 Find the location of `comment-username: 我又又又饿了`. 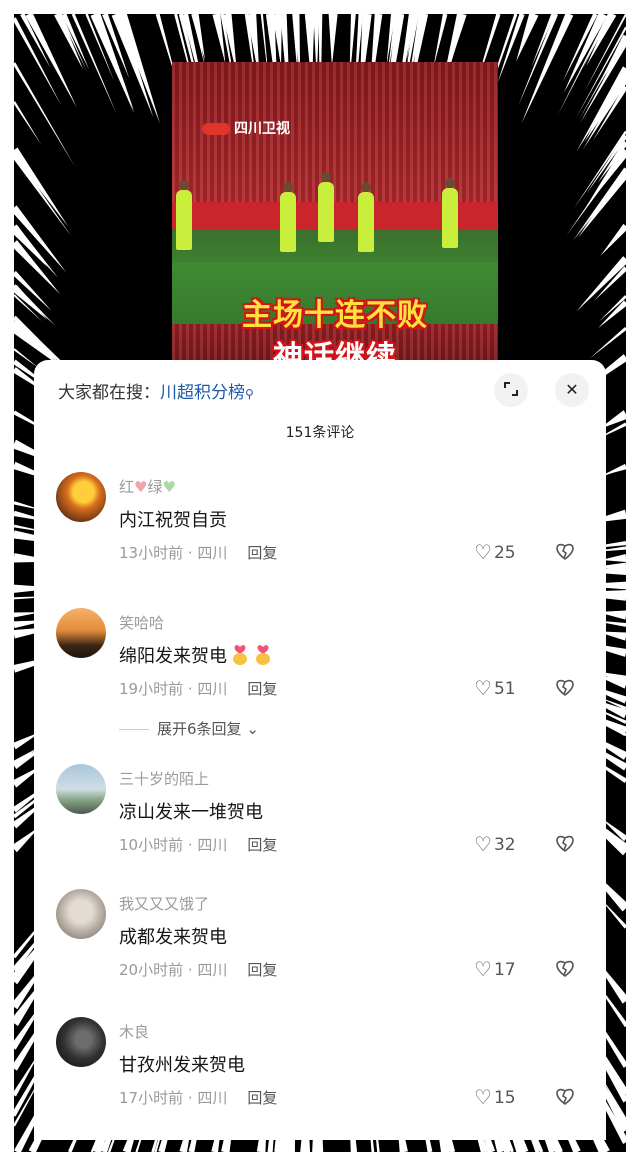

comment-username: 我又又又饿了 is located at coordinates (164, 903).